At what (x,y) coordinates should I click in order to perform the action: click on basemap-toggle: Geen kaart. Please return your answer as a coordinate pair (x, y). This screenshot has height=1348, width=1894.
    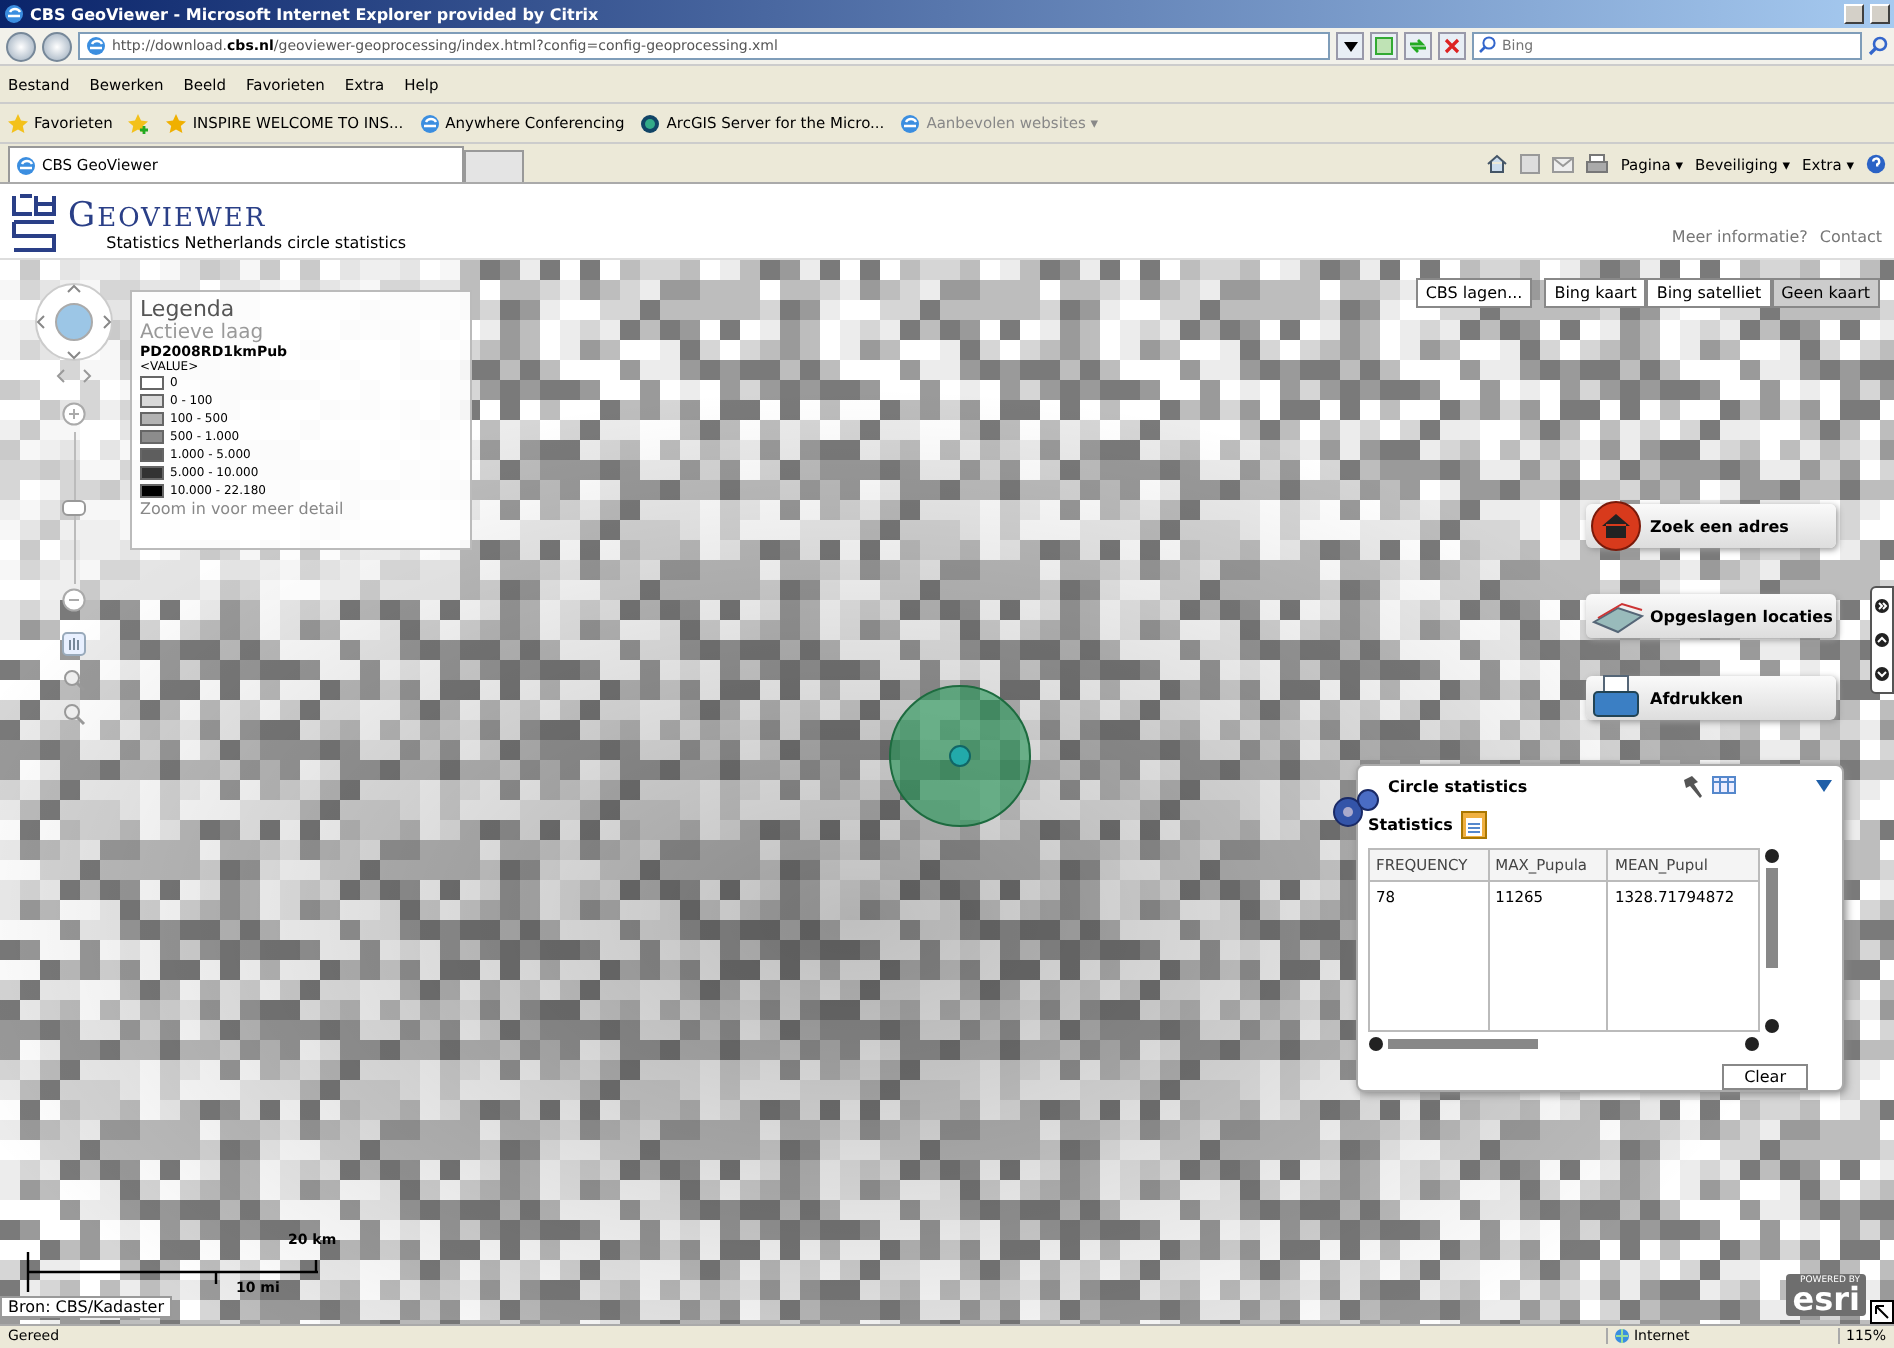
    Looking at the image, I should click on (1825, 293).